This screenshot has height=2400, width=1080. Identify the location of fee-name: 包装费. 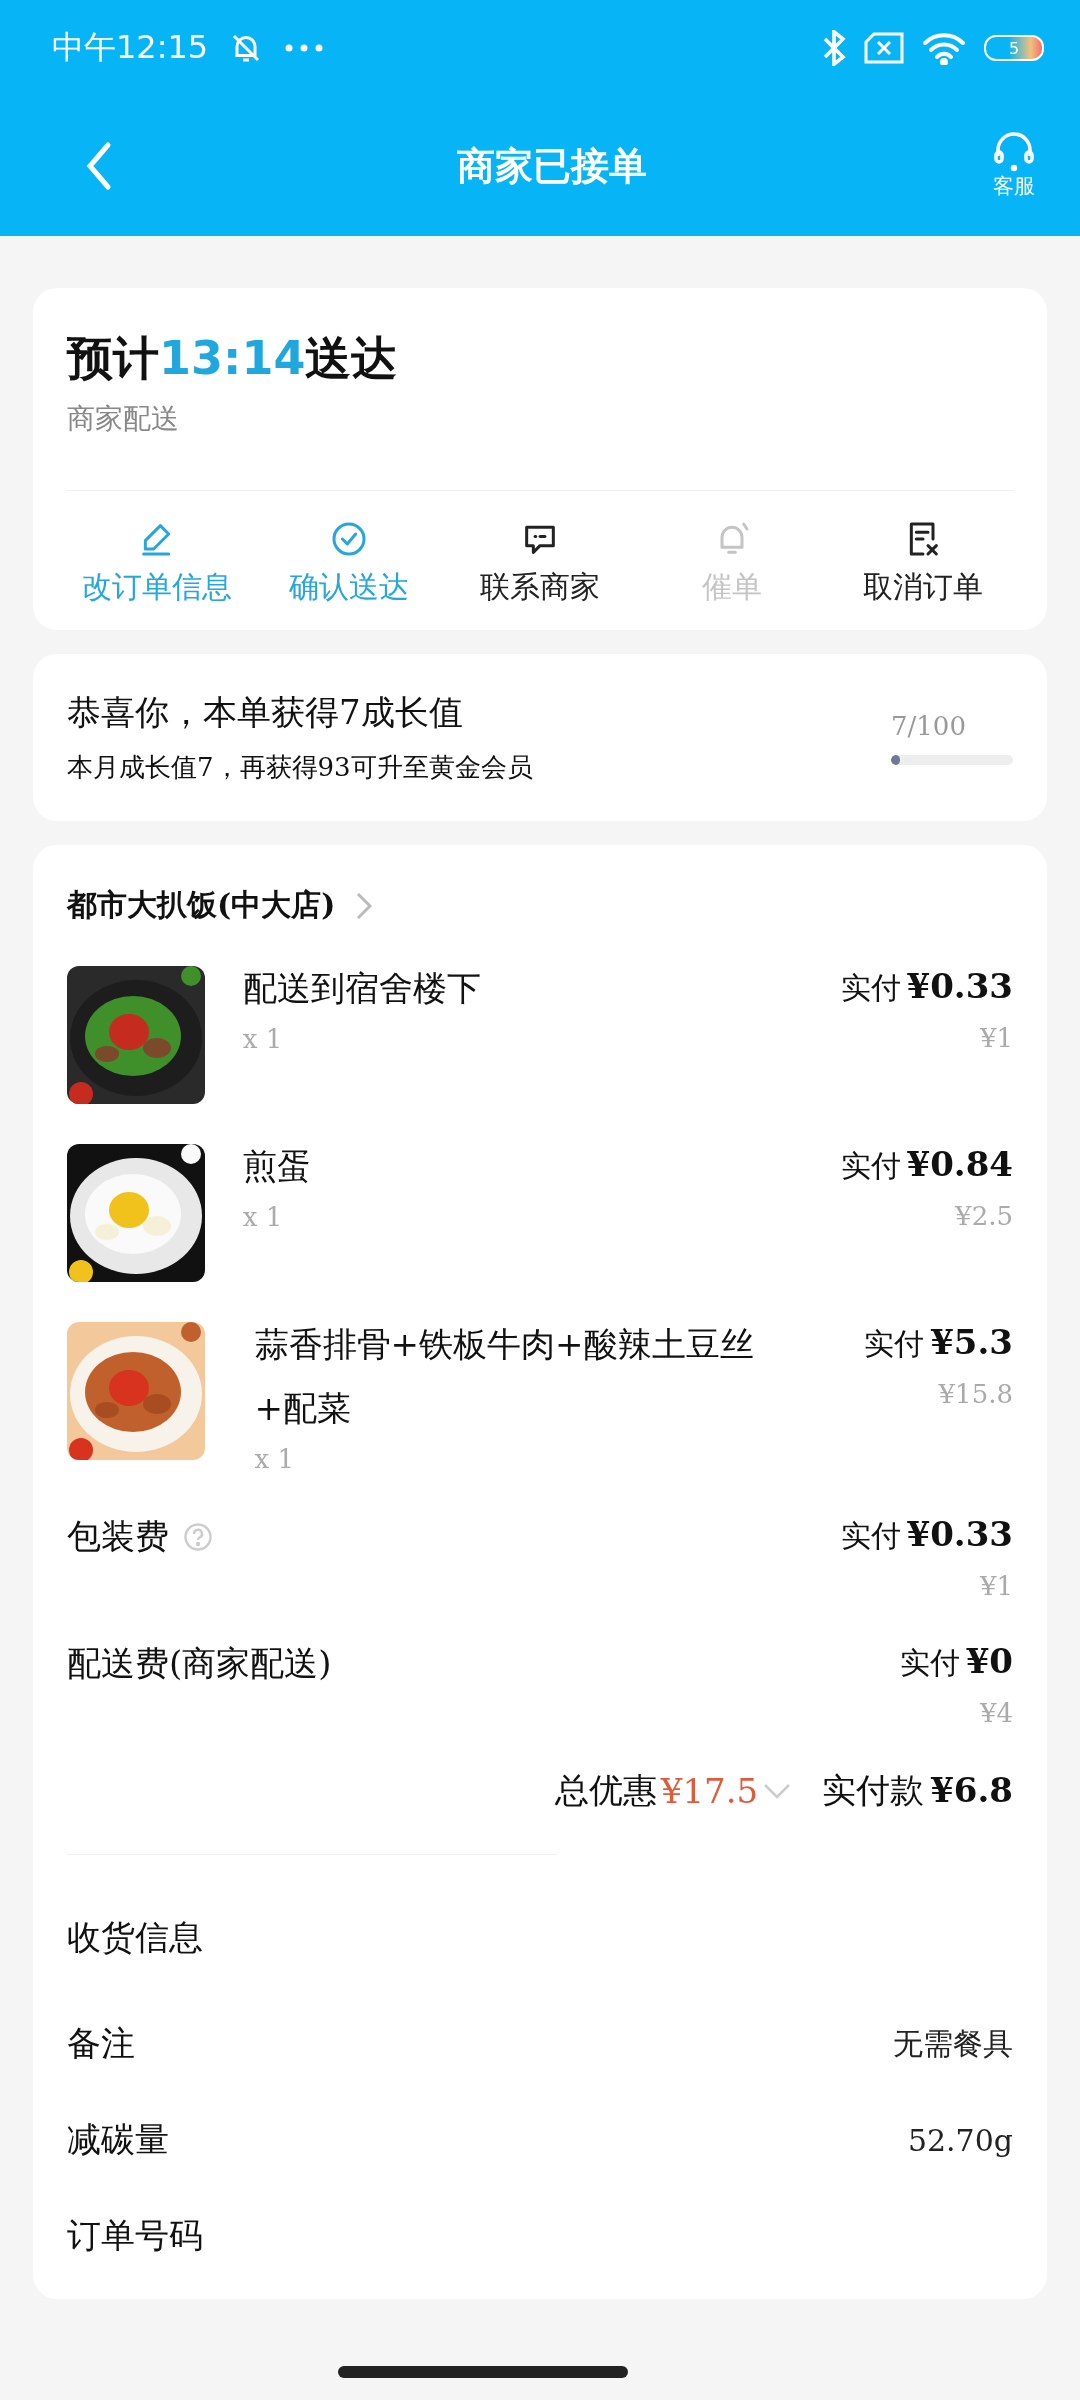
(118, 1536).